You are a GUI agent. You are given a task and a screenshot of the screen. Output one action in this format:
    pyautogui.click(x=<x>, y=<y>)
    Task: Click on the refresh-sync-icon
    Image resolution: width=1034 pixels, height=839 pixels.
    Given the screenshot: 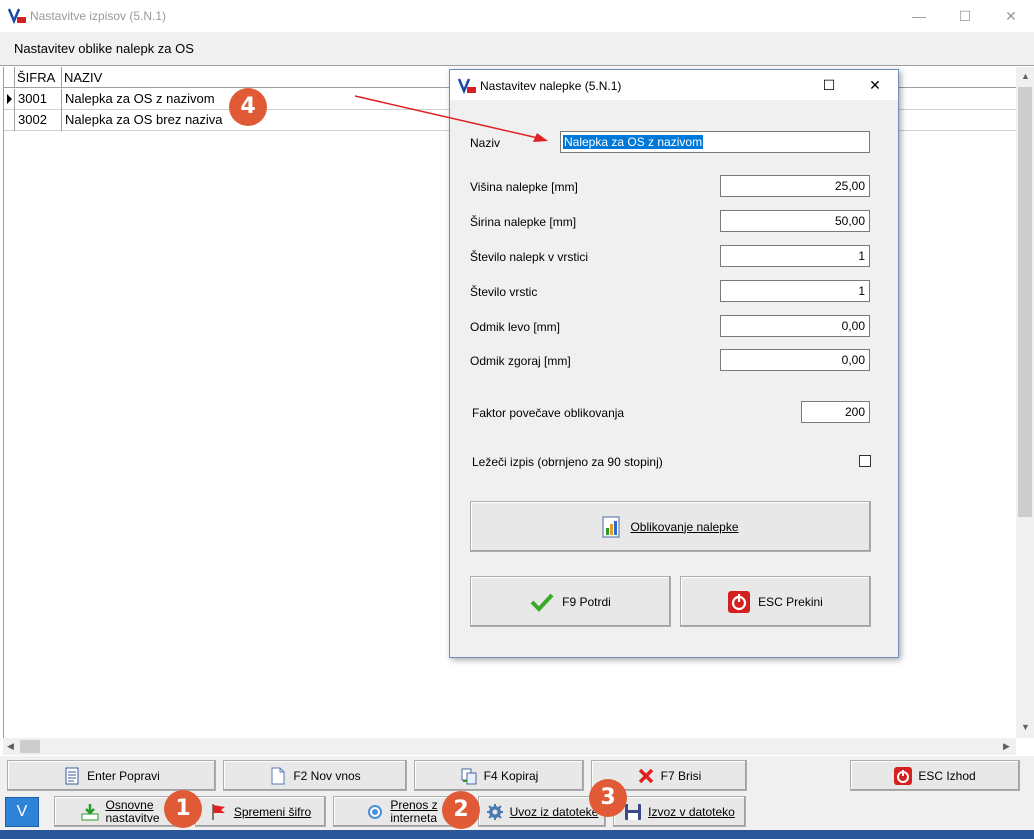 What is the action you would take?
    pyautogui.click(x=375, y=811)
    